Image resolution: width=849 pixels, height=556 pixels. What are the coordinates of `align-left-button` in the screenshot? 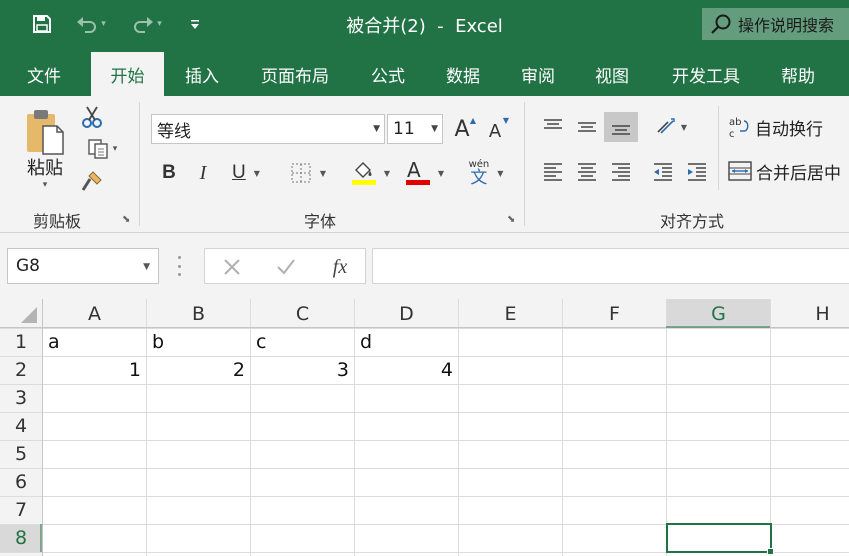 It's located at (553, 171).